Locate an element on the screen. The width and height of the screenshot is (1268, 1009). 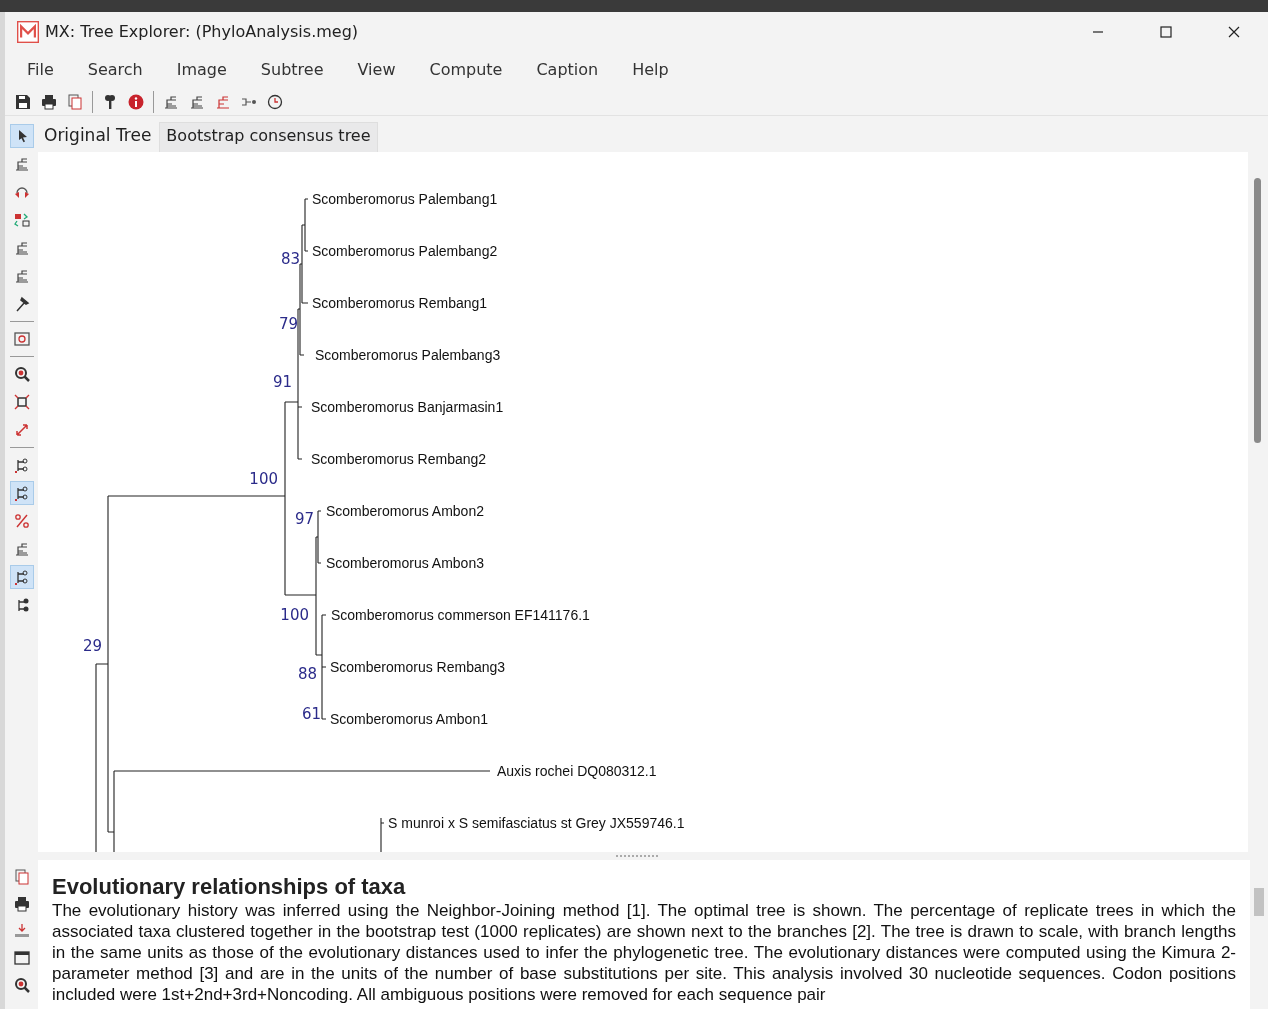
bootstrap-value: 88 is located at coordinates (307, 674).